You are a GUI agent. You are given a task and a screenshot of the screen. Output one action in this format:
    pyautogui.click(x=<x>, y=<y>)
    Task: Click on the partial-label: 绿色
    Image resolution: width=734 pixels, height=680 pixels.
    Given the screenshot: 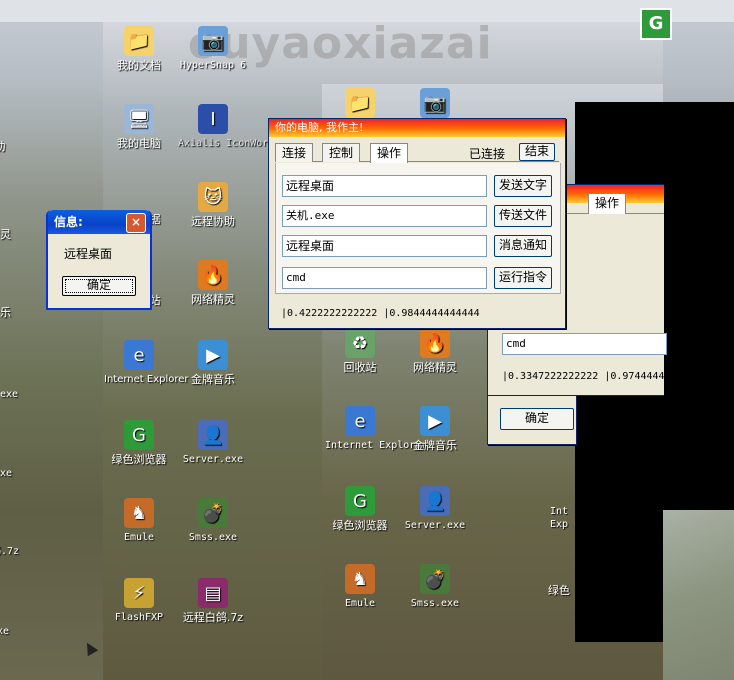 What is the action you would take?
    pyautogui.click(x=559, y=590)
    